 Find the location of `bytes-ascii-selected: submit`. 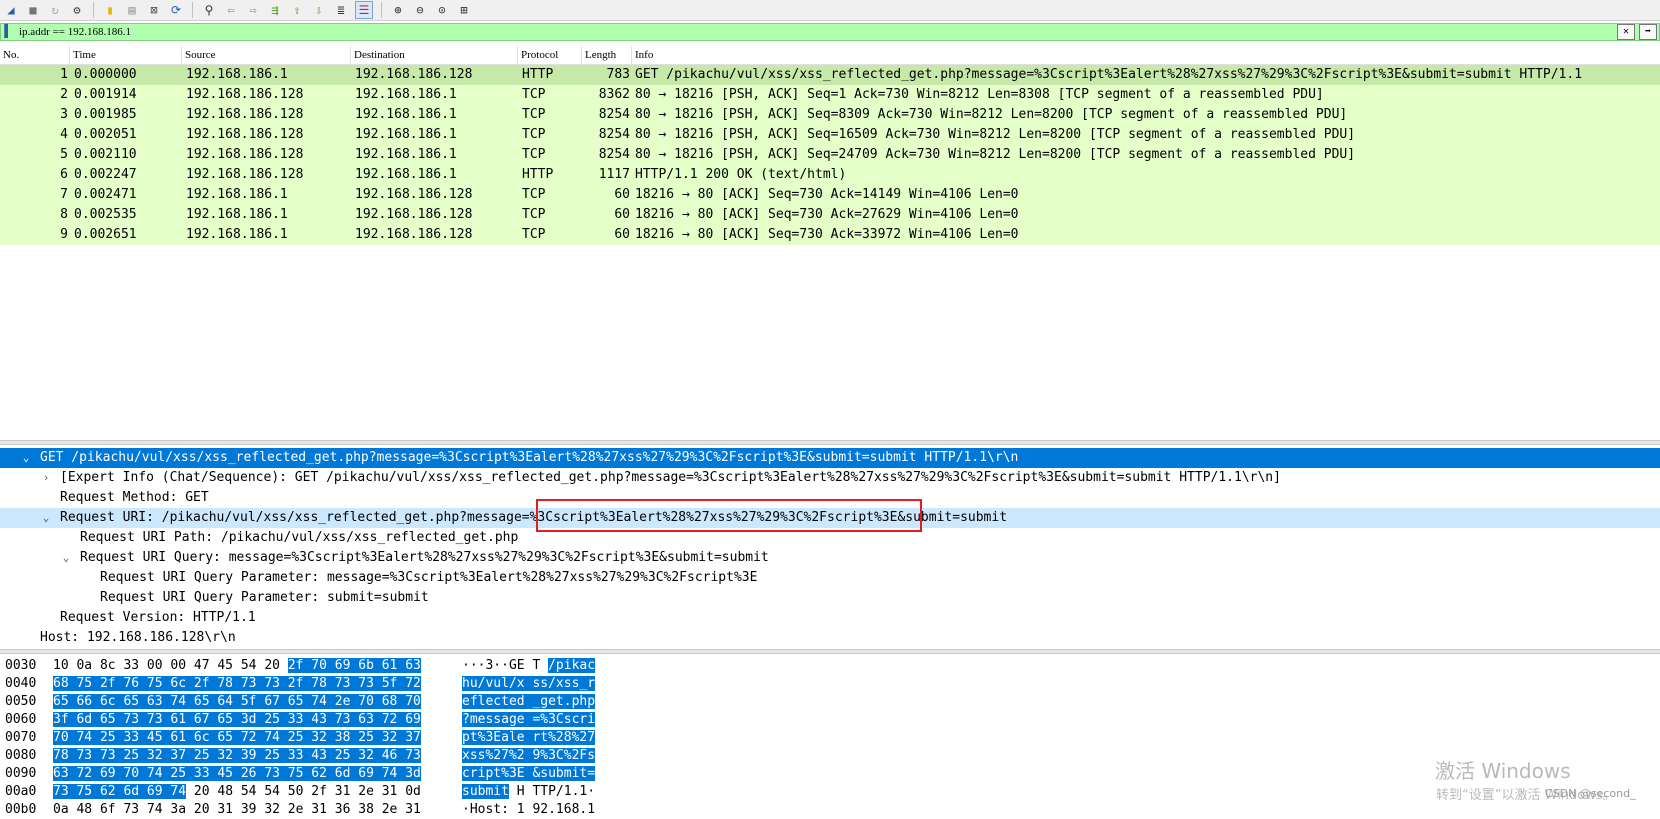

bytes-ascii-selected: submit is located at coordinates (485, 791).